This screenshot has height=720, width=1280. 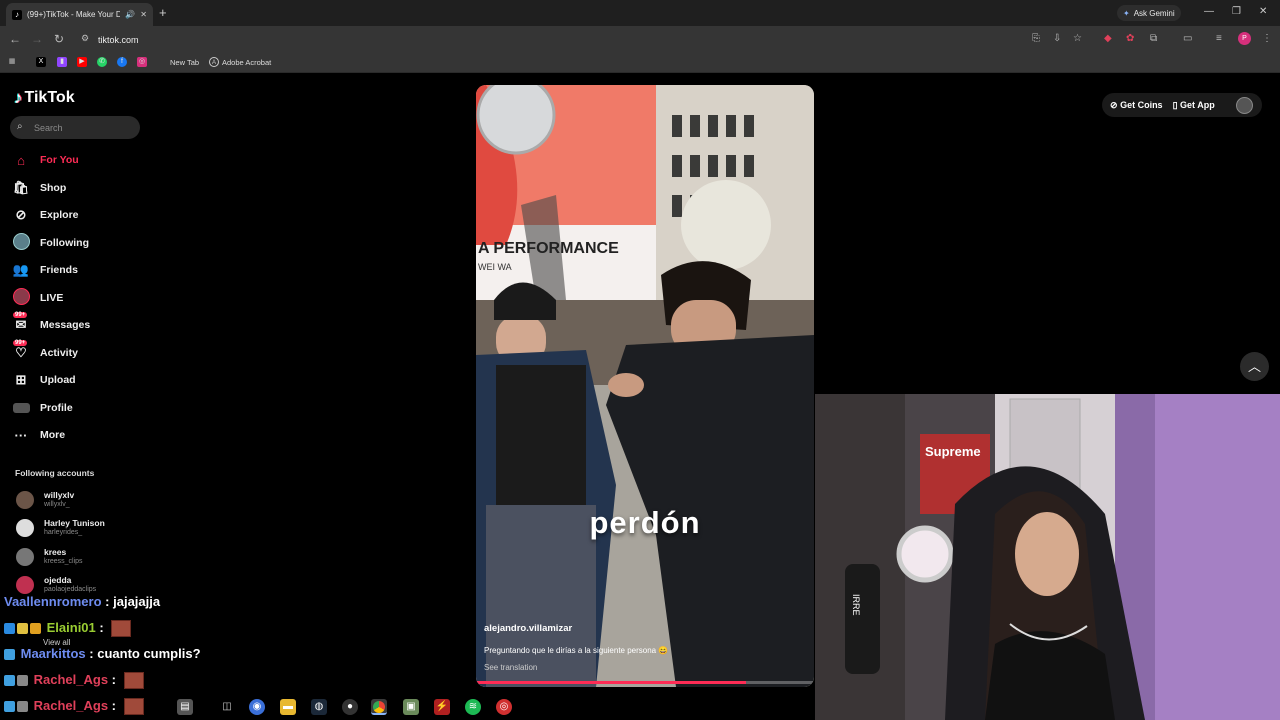 What do you see at coordinates (350, 707) in the screenshot?
I see `obs-icon: ●` at bounding box center [350, 707].